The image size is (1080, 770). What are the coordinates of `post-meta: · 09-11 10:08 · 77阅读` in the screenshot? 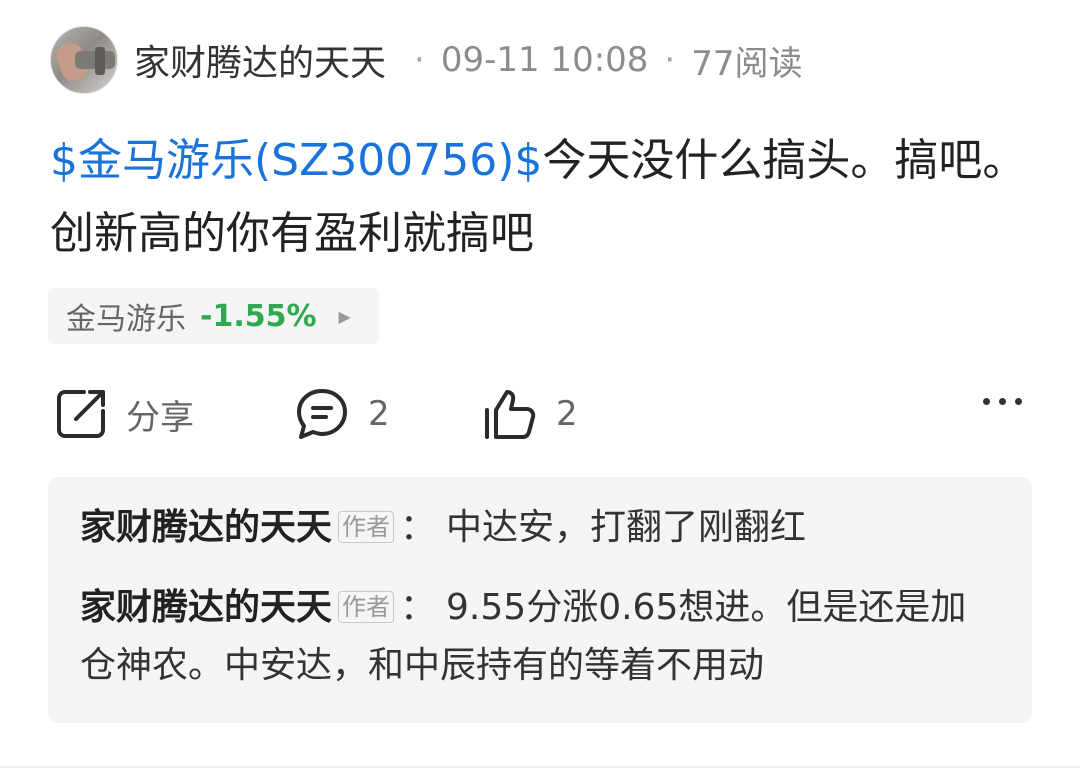 It's located at (600, 60).